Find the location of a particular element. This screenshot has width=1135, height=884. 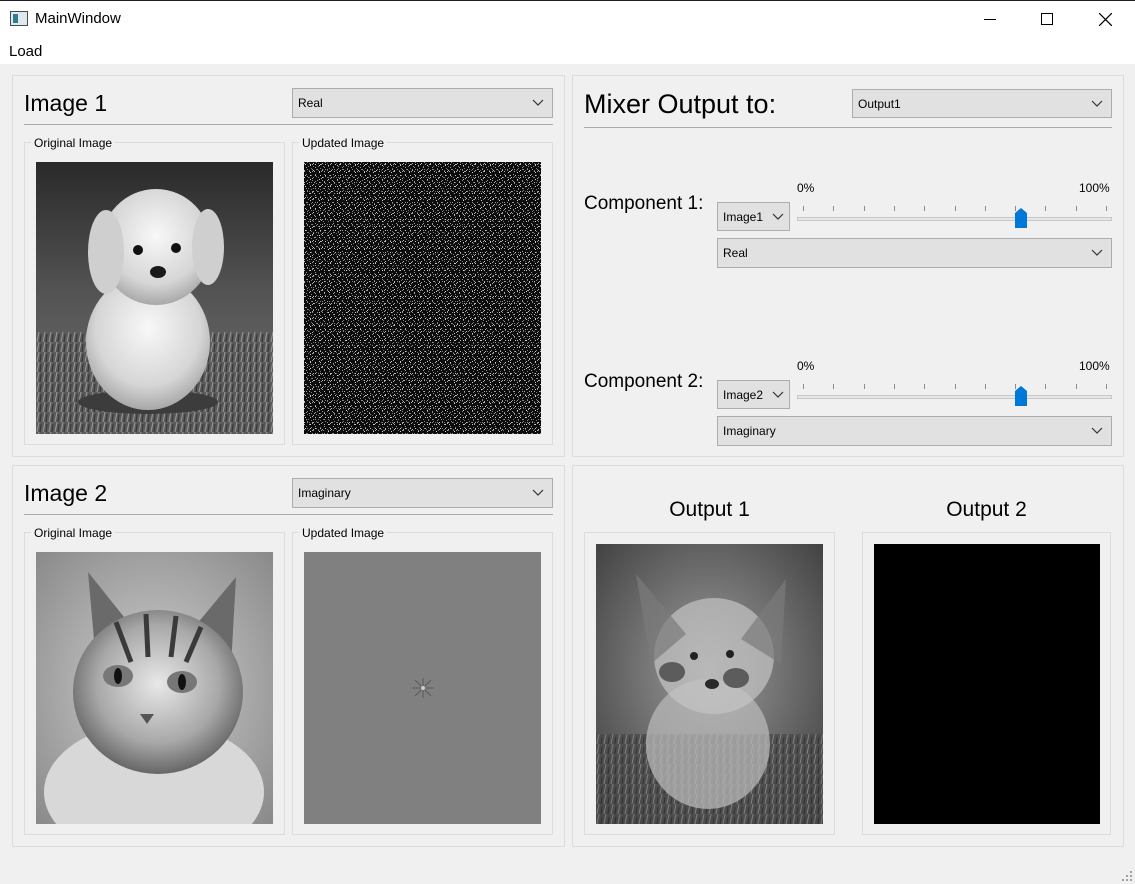

minimize-button is located at coordinates (990, 19).